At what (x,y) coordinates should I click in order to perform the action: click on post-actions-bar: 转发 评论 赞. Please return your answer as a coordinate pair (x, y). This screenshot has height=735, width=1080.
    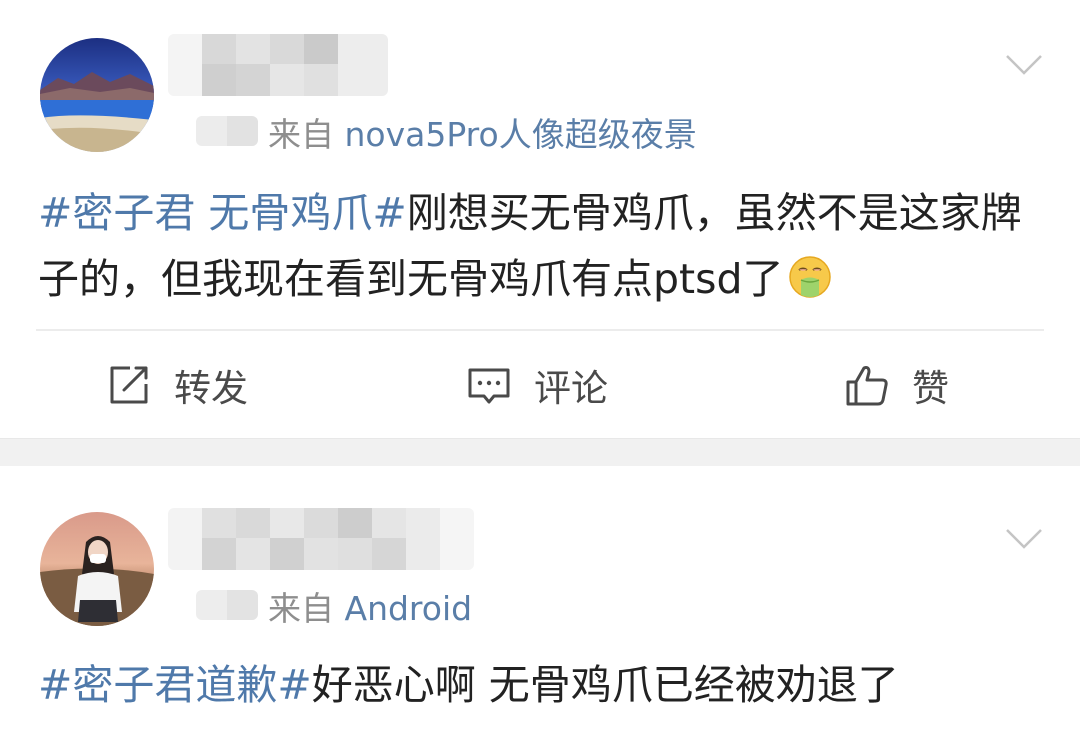
    Looking at the image, I should click on (540, 385).